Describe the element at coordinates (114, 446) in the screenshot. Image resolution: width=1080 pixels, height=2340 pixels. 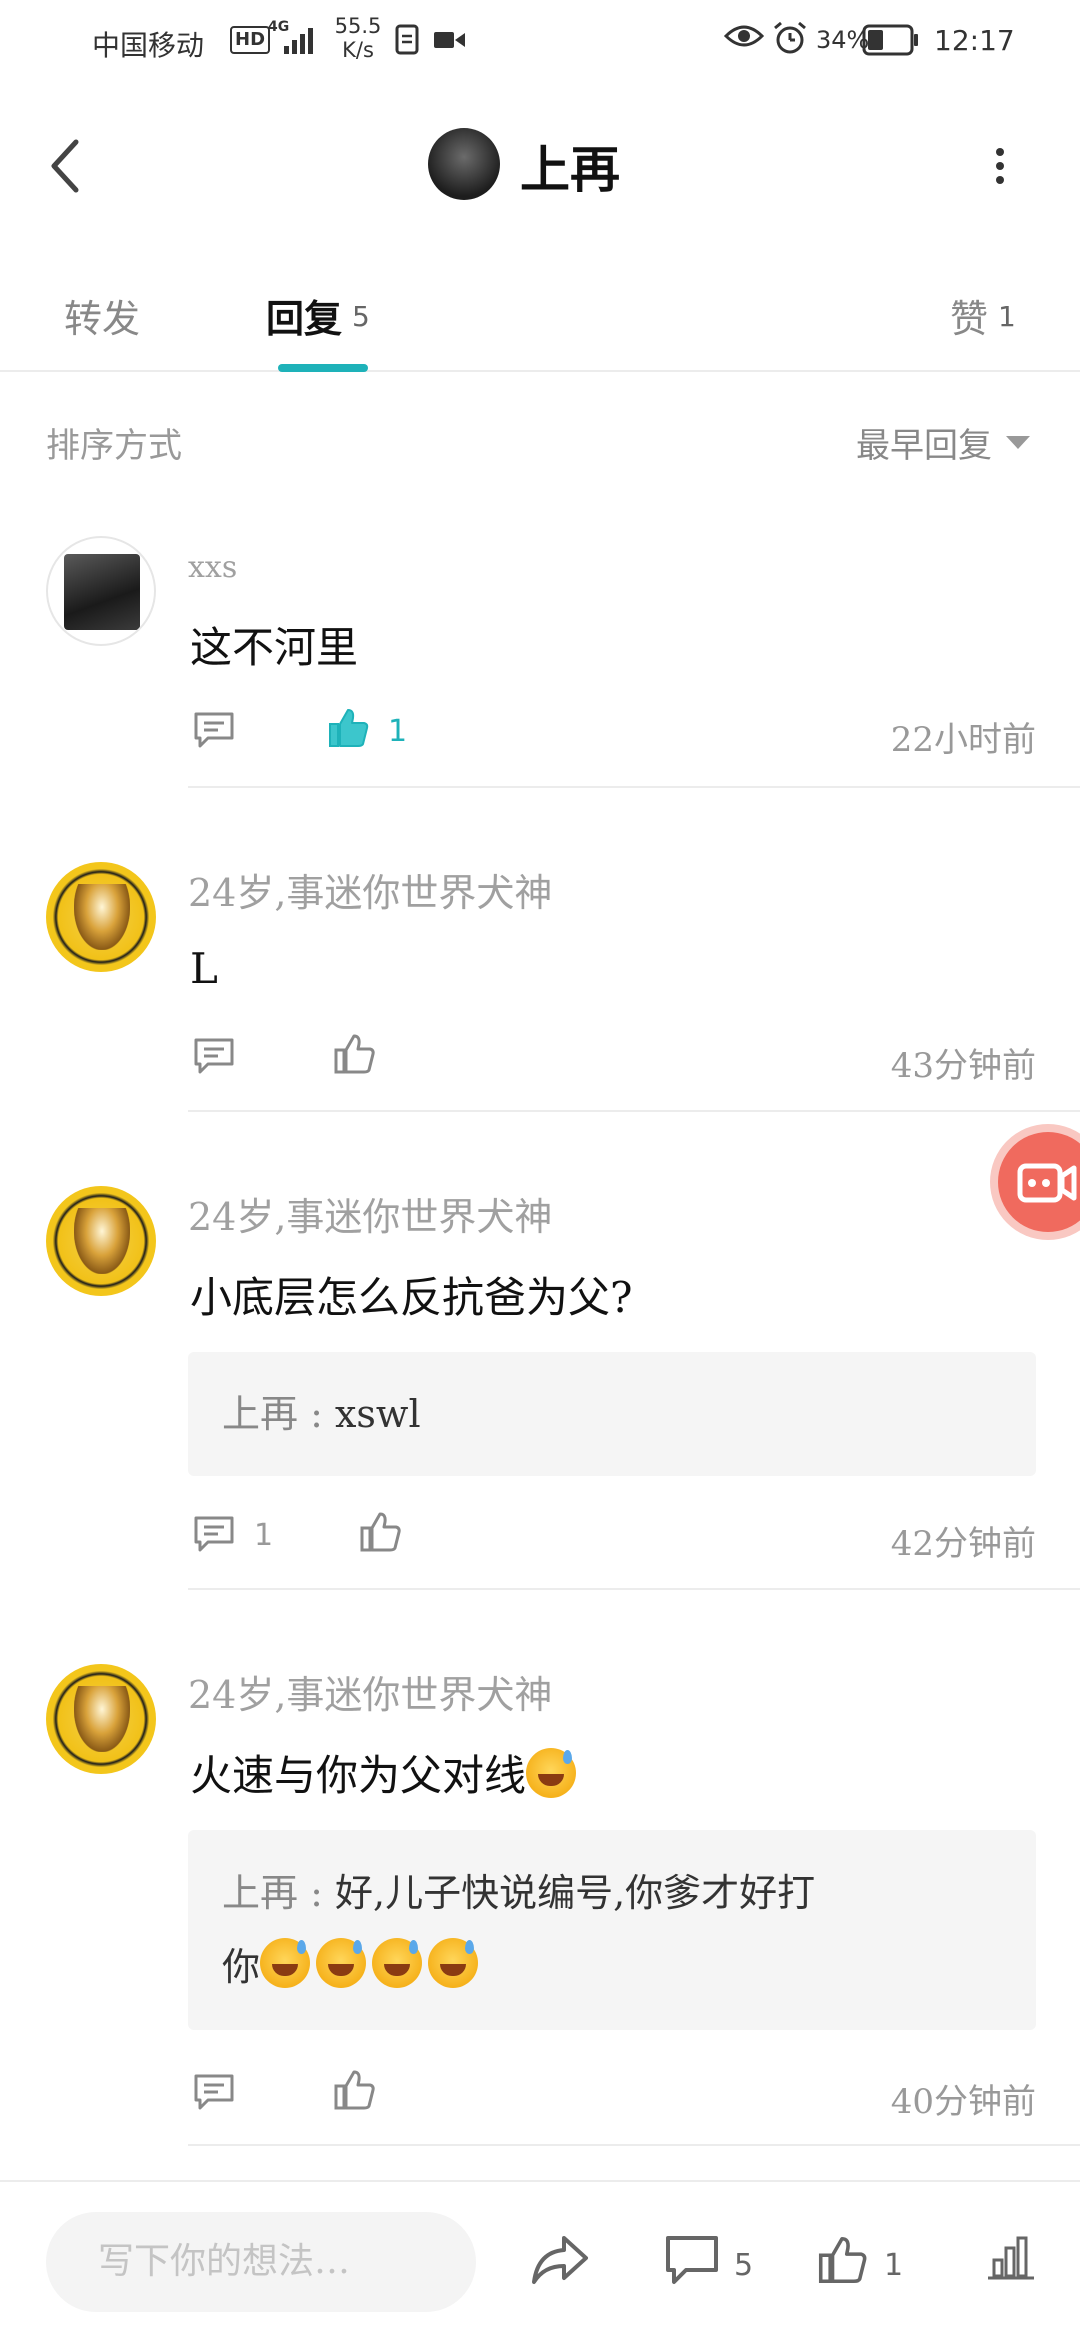
I see `sort-label: 排序方式` at that location.